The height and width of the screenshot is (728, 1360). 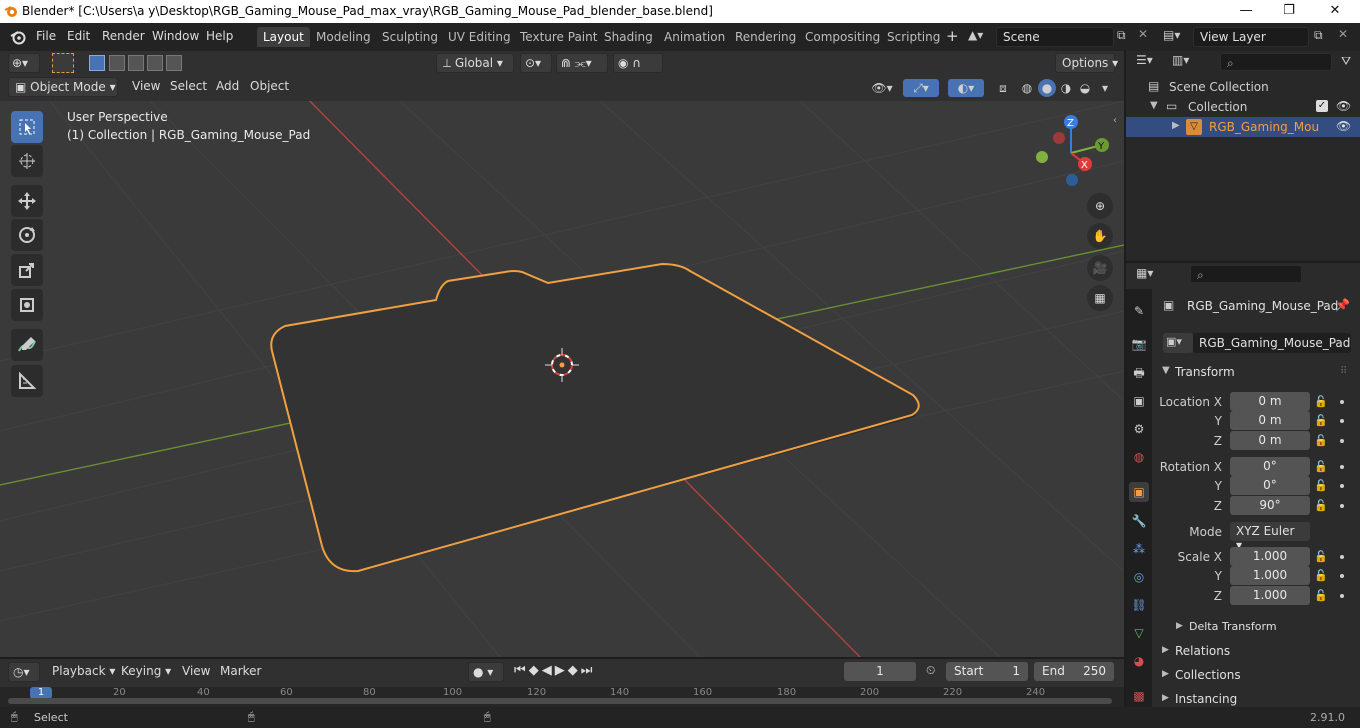 I want to click on clock-icon: ⏲, so click(x=930, y=670).